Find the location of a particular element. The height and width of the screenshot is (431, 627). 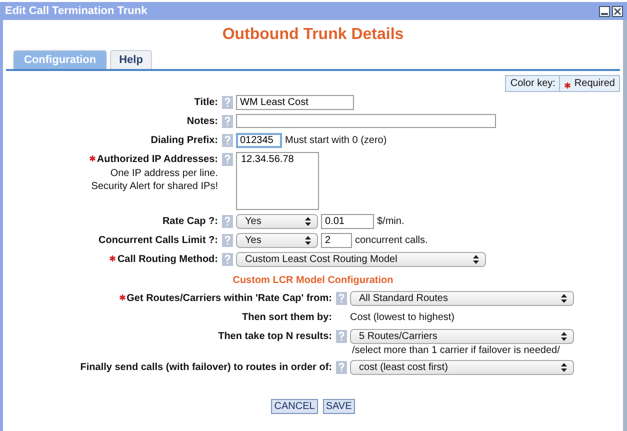

field-label: Rate Cap ?: is located at coordinates (190, 222).